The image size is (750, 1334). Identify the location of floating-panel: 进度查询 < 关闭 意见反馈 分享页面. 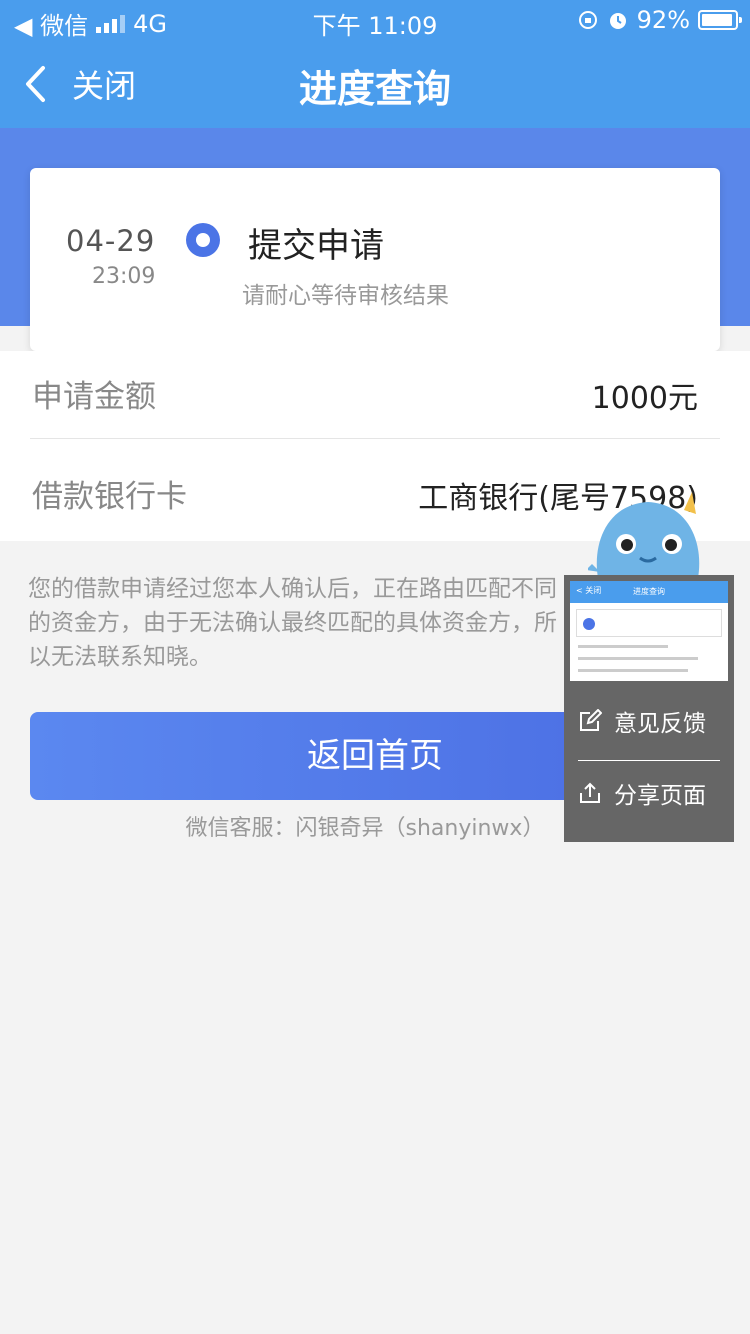
(649, 708).